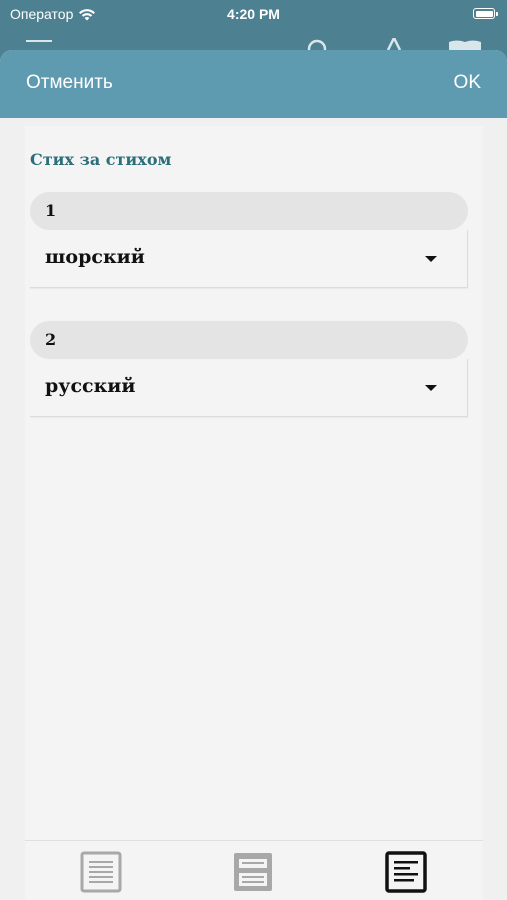  Describe the element at coordinates (69, 83) in the screenshot. I see `cancel-button: Отменить` at that location.